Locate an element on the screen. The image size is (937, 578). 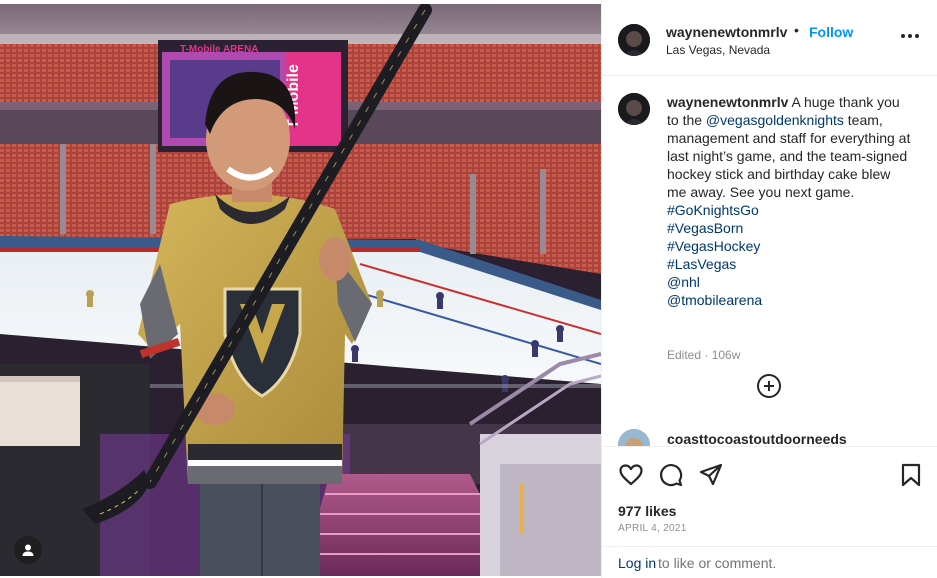
caption-avatar is located at coordinates (634, 109).